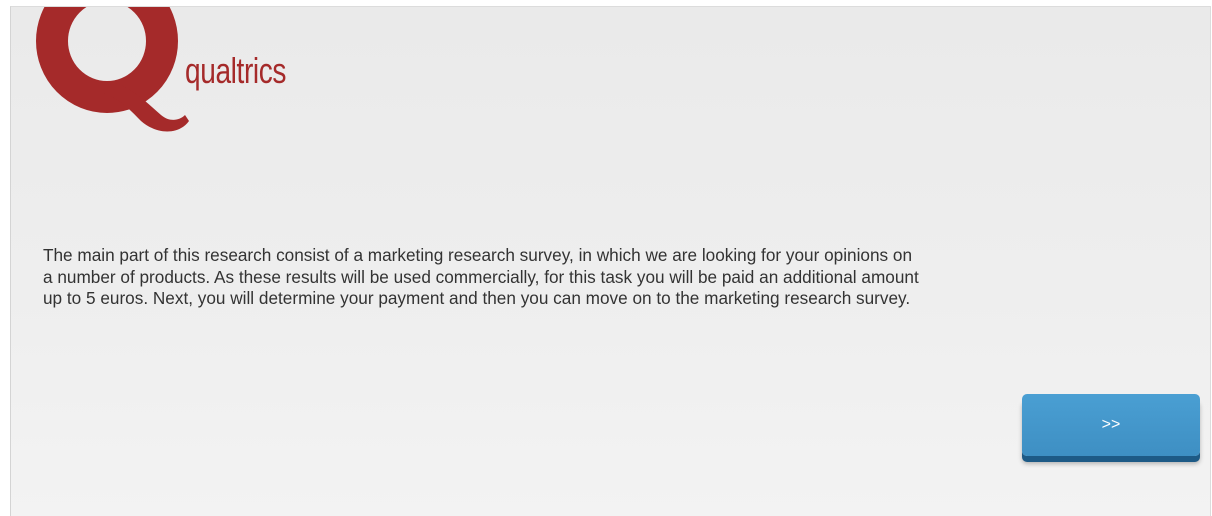  What do you see at coordinates (236, 70) in the screenshot?
I see `qualtrics-wordmark: qualtrics` at bounding box center [236, 70].